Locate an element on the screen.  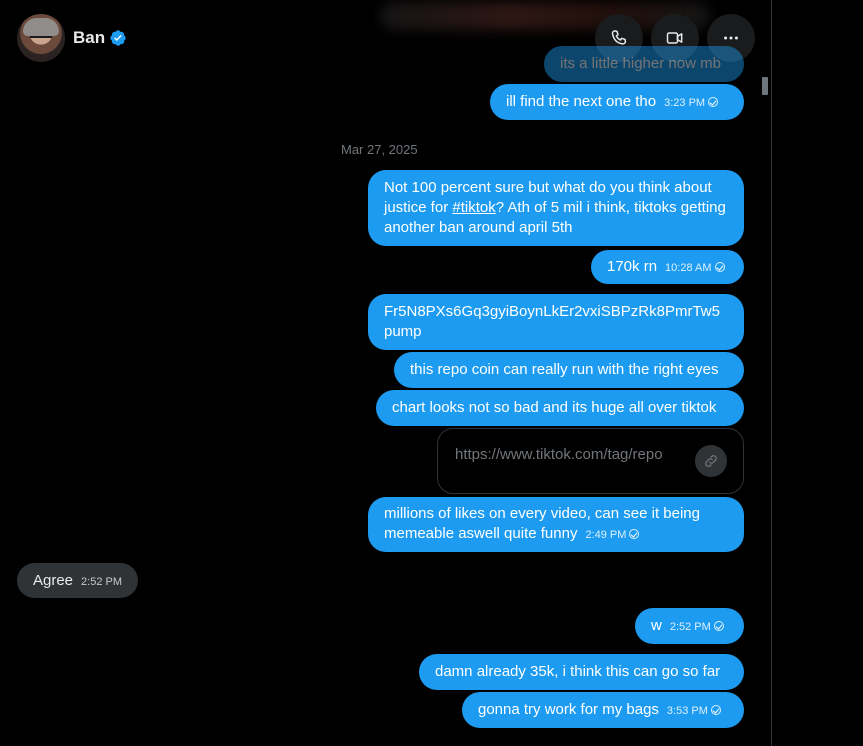
message-bubble: gonna try work for my bags 3:53 PM is located at coordinates (603, 710).